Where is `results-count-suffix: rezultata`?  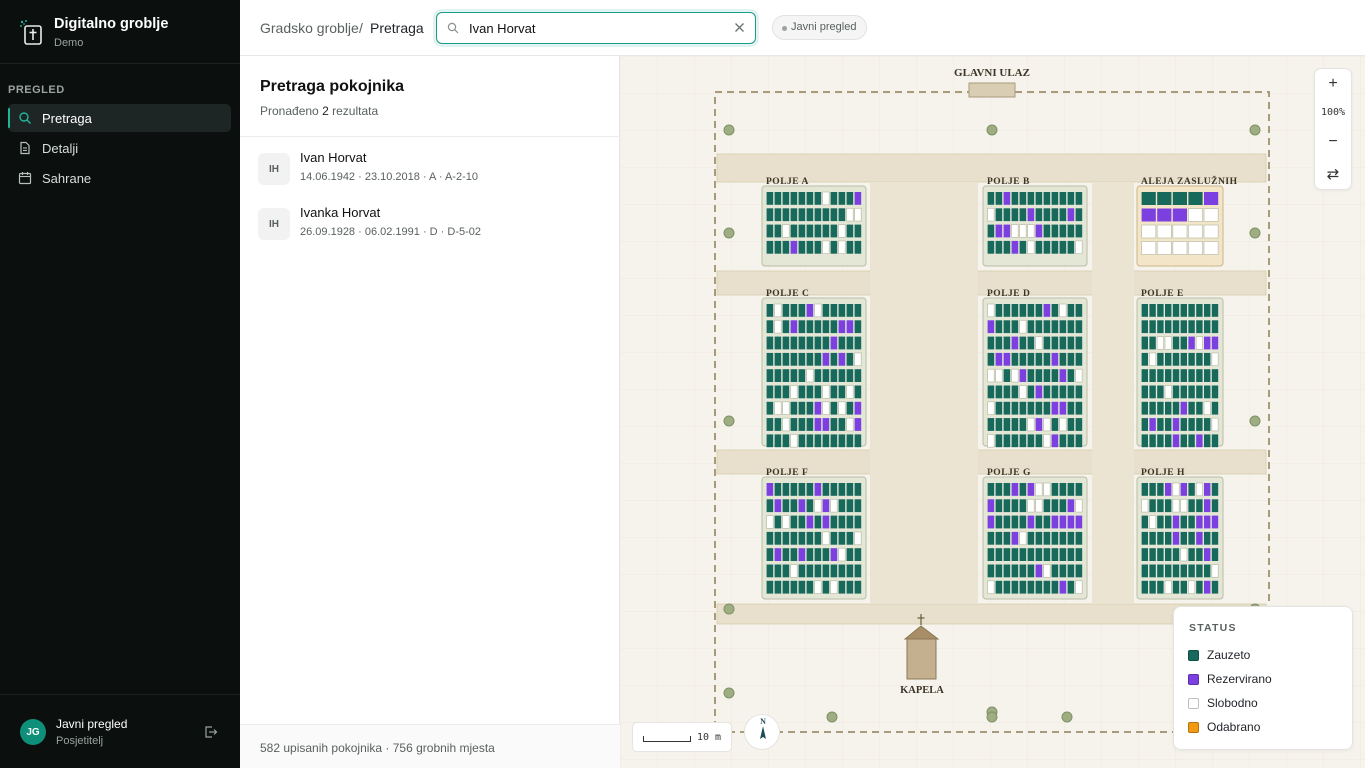 results-count-suffix: rezultata is located at coordinates (355, 111).